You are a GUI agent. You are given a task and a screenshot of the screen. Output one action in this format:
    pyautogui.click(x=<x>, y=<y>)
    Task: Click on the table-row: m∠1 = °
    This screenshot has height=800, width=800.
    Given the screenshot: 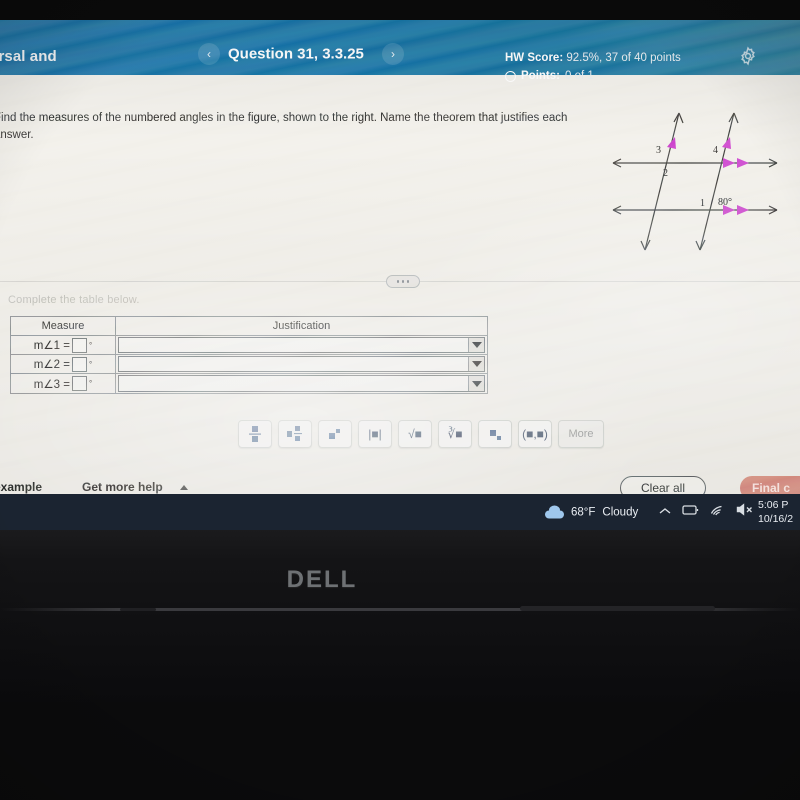 What is the action you would take?
    pyautogui.click(x=249, y=345)
    